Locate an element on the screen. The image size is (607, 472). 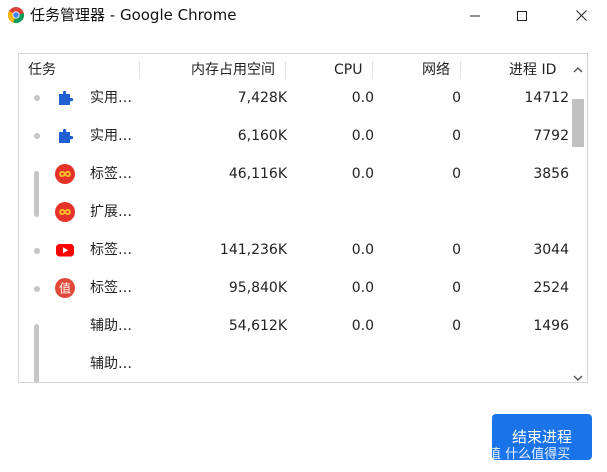
close-icon is located at coordinates (581, 15).